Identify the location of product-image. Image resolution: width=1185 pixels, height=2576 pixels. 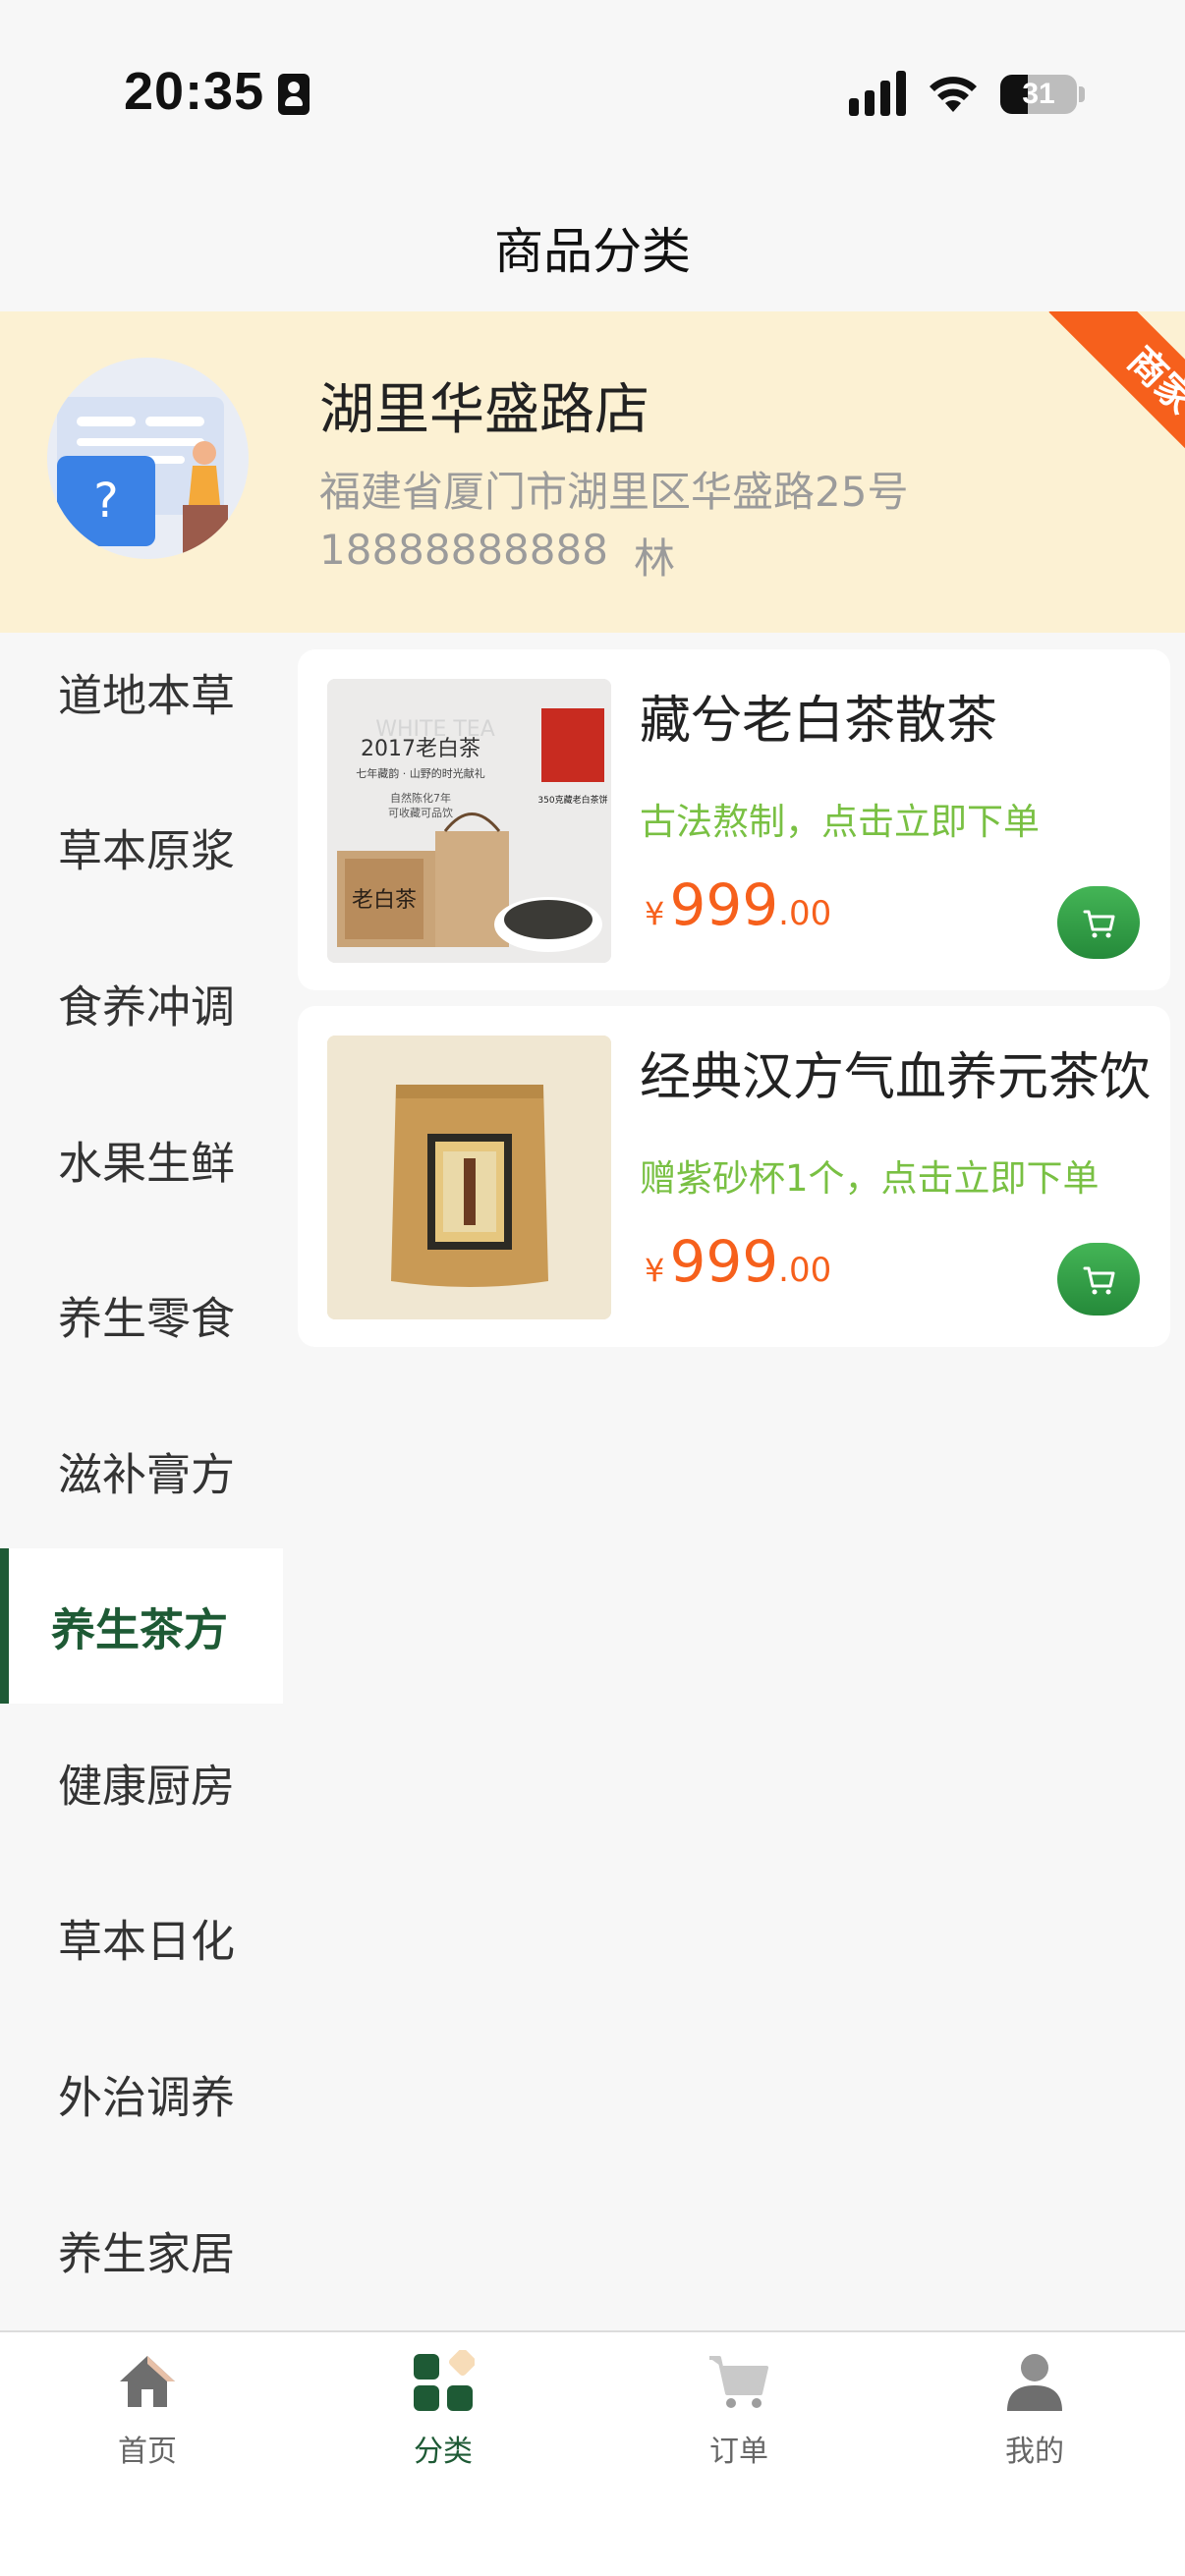
(469, 1177).